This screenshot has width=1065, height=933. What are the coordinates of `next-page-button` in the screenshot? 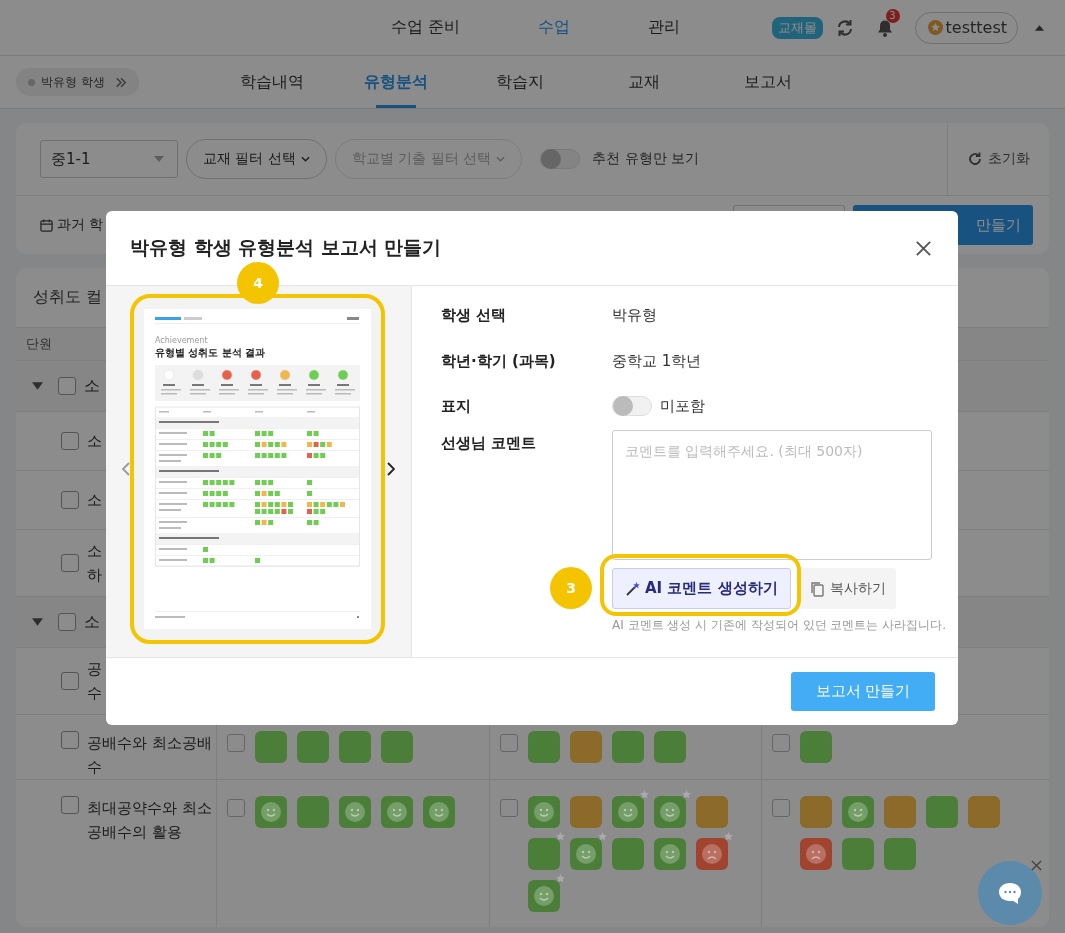 It's located at (391, 469).